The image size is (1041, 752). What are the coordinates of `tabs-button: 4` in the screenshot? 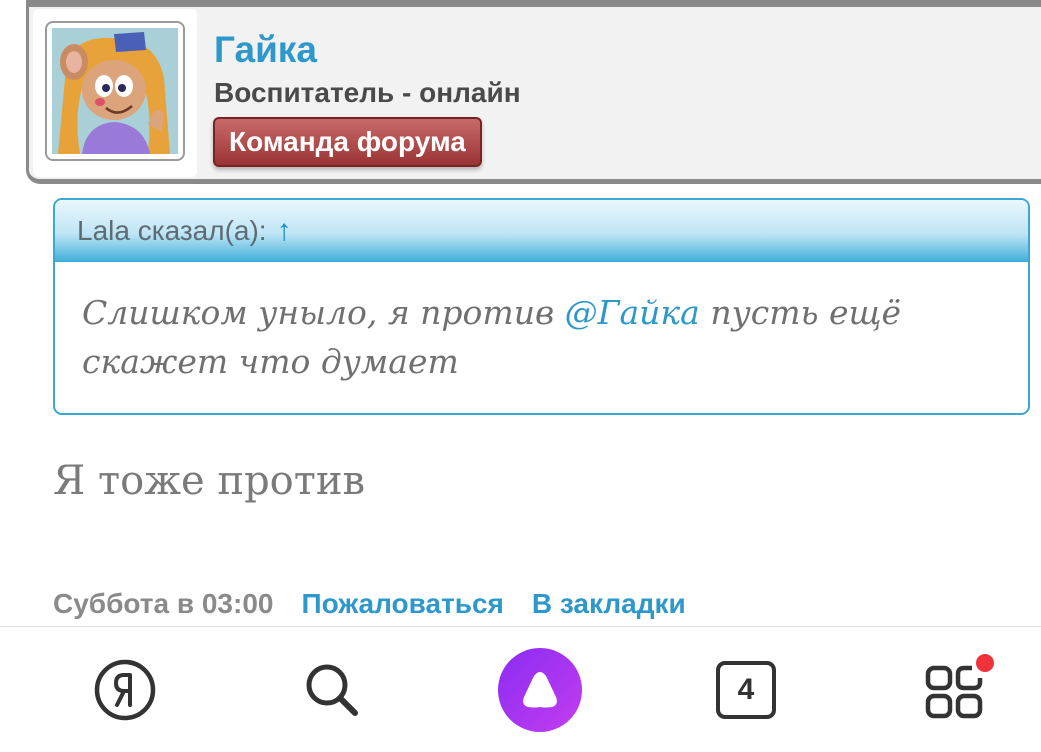 It's located at (746, 689).